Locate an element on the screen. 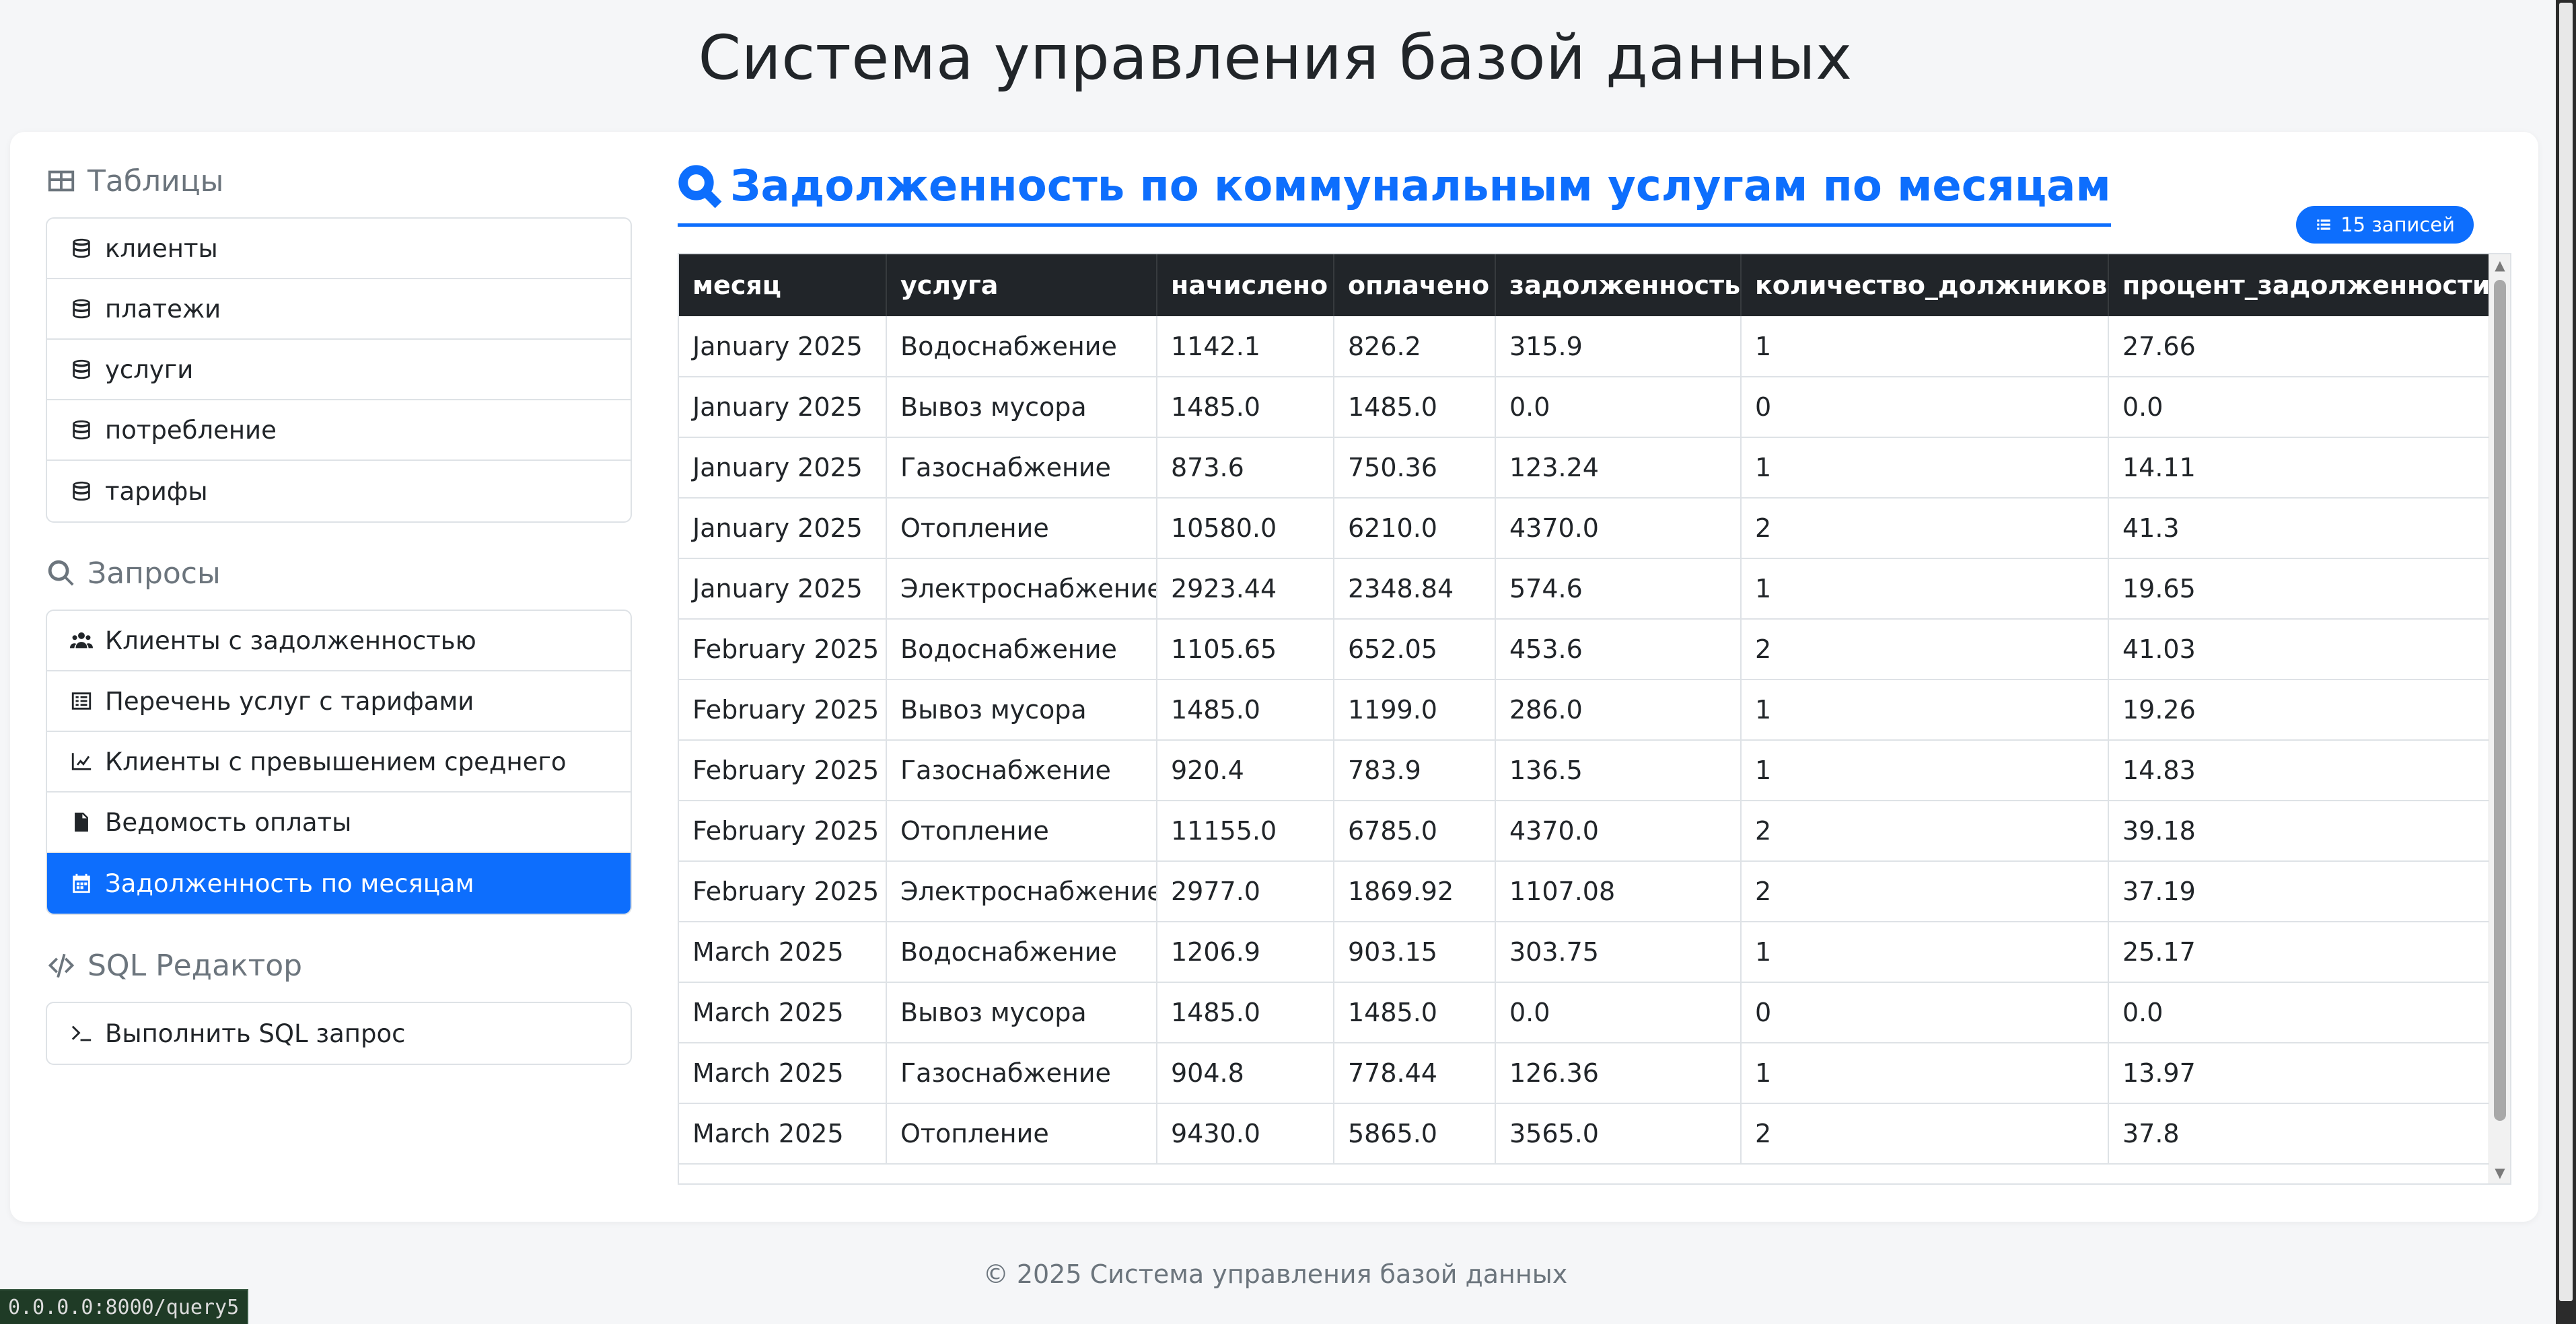  scroll-down-arrow-icon: ▼ is located at coordinates (2499, 1172).